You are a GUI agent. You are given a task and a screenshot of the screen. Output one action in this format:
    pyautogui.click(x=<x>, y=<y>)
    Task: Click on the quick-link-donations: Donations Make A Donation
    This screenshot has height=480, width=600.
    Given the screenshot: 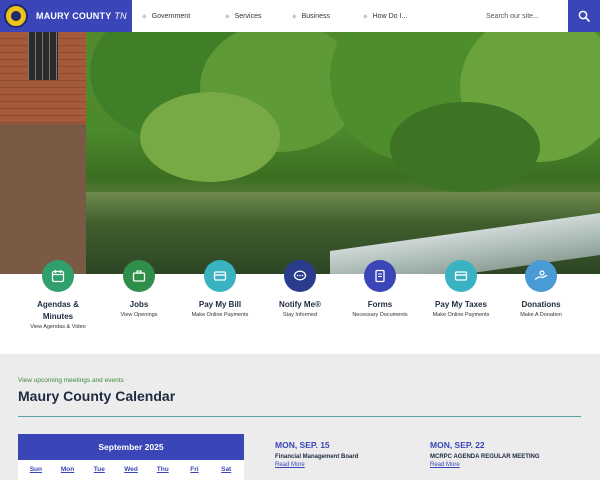 What is the action you would take?
    pyautogui.click(x=541, y=289)
    